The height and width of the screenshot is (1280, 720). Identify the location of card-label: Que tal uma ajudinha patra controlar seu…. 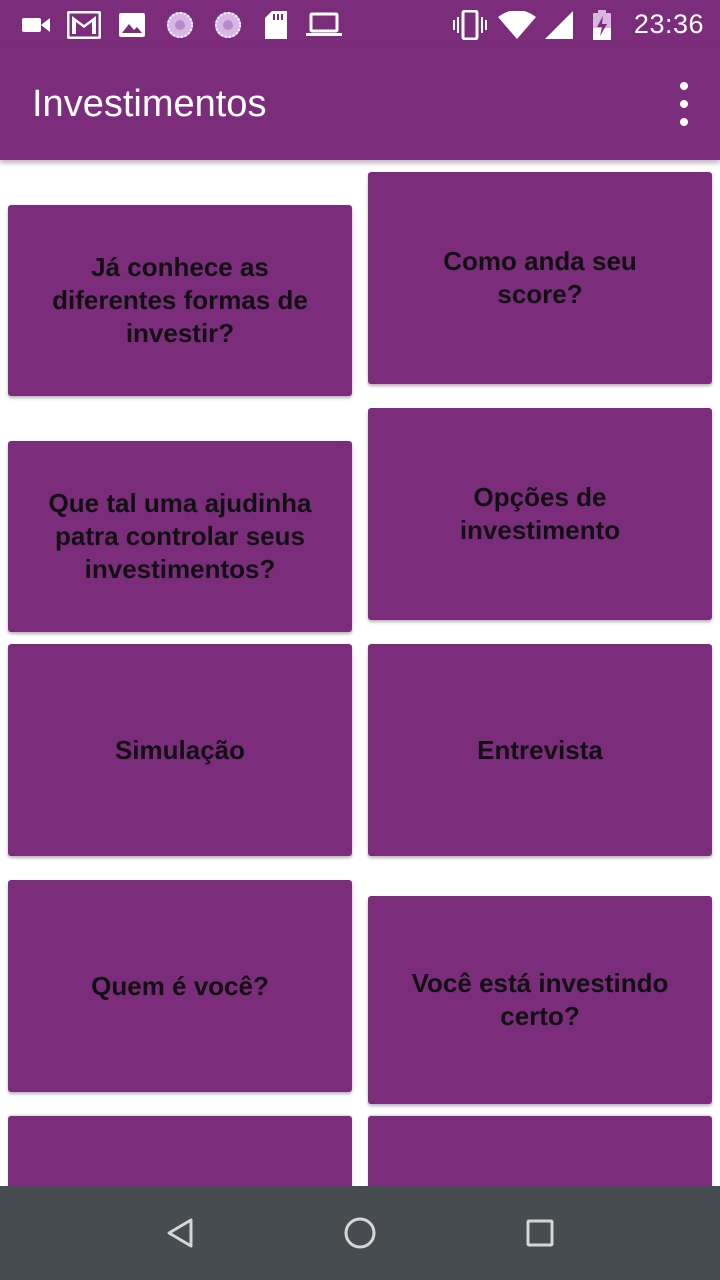
(180, 536).